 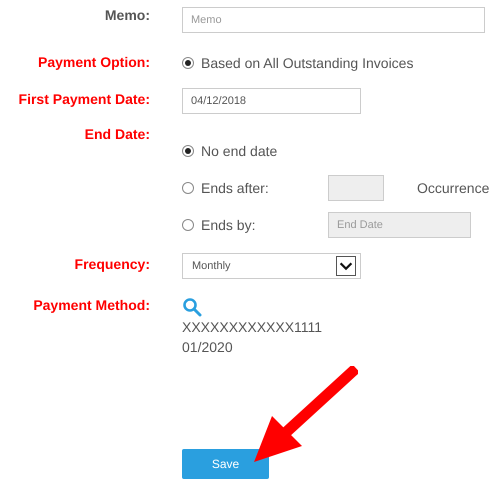 What do you see at coordinates (84, 99) in the screenshot?
I see `field-label: First Payment Date:` at bounding box center [84, 99].